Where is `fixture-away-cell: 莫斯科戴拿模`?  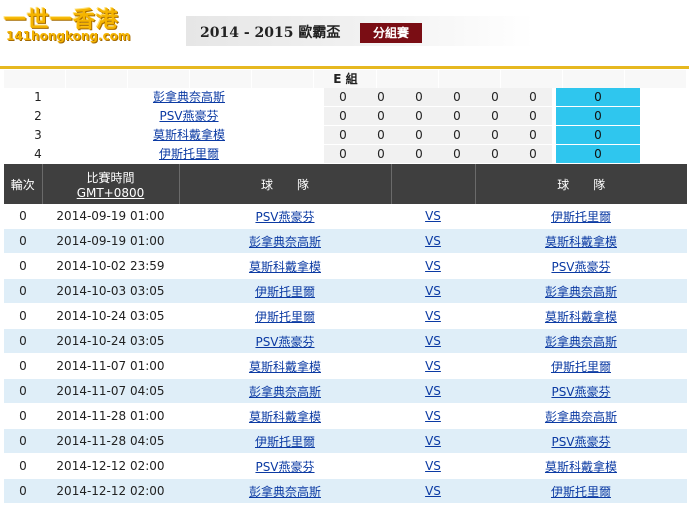 fixture-away-cell: 莫斯科戴拿模 is located at coordinates (581, 466).